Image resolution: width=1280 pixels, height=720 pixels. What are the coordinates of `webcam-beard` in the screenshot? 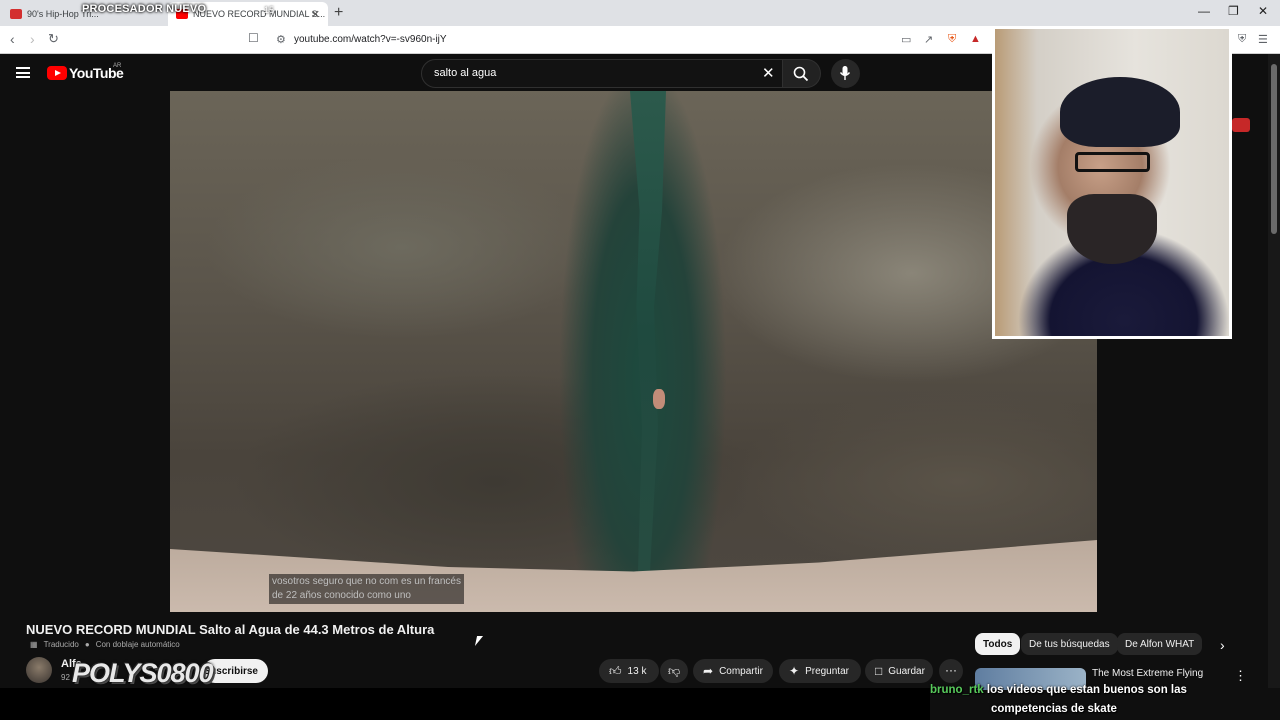 It's located at (1112, 229).